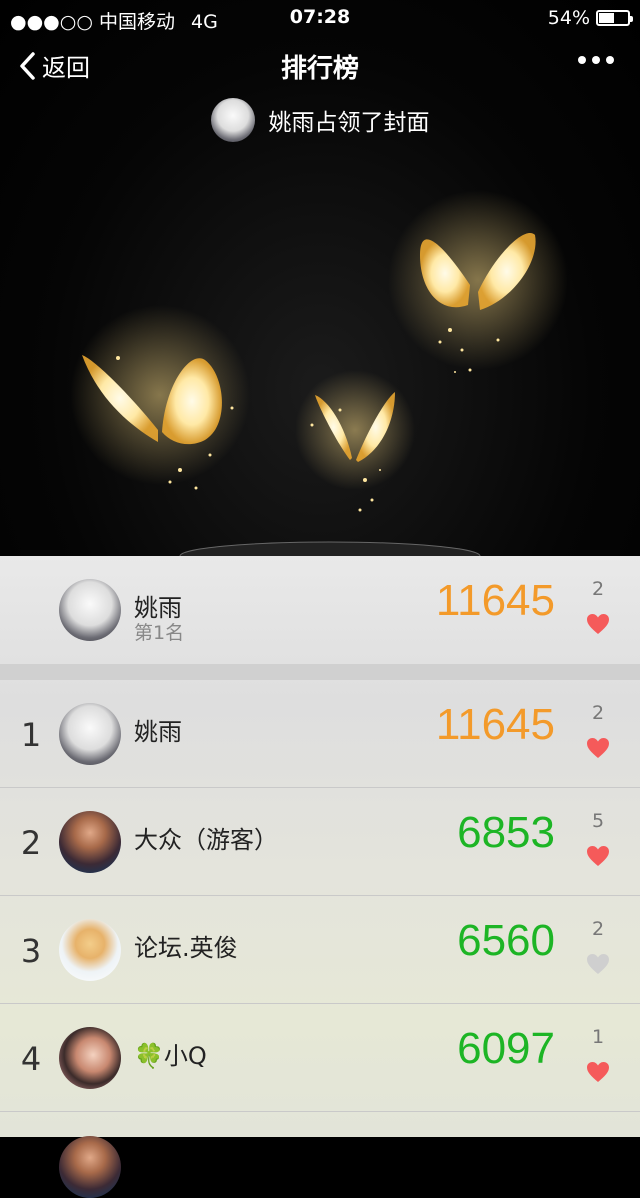 This screenshot has width=640, height=1198. Describe the element at coordinates (170, 1056) in the screenshot. I see `user-name: 🍀小Q` at that location.